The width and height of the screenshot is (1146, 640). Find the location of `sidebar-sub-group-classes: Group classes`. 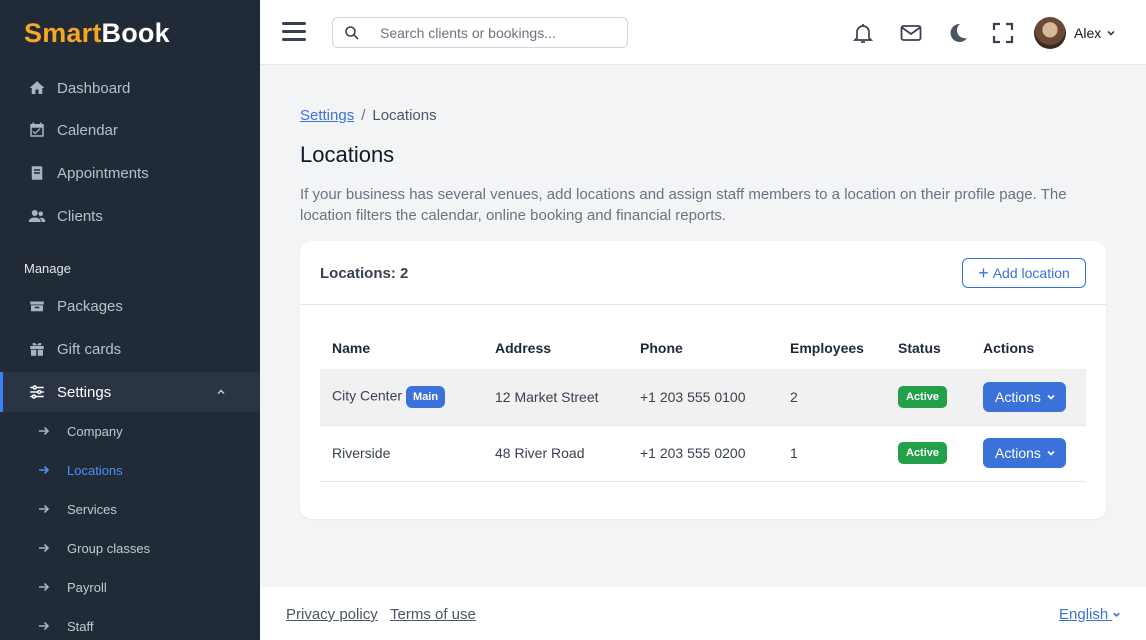

sidebar-sub-group-classes: Group classes is located at coordinates (130, 548).